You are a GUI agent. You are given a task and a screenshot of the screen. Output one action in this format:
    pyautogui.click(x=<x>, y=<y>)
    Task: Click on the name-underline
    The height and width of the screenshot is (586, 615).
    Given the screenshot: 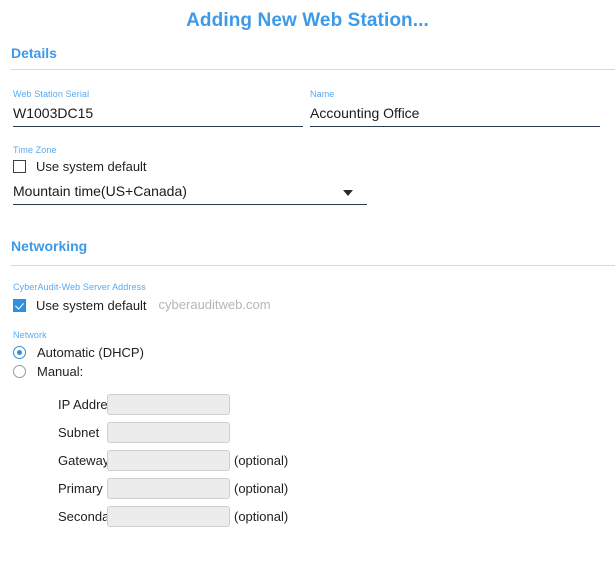 What is the action you would take?
    pyautogui.click(x=455, y=126)
    